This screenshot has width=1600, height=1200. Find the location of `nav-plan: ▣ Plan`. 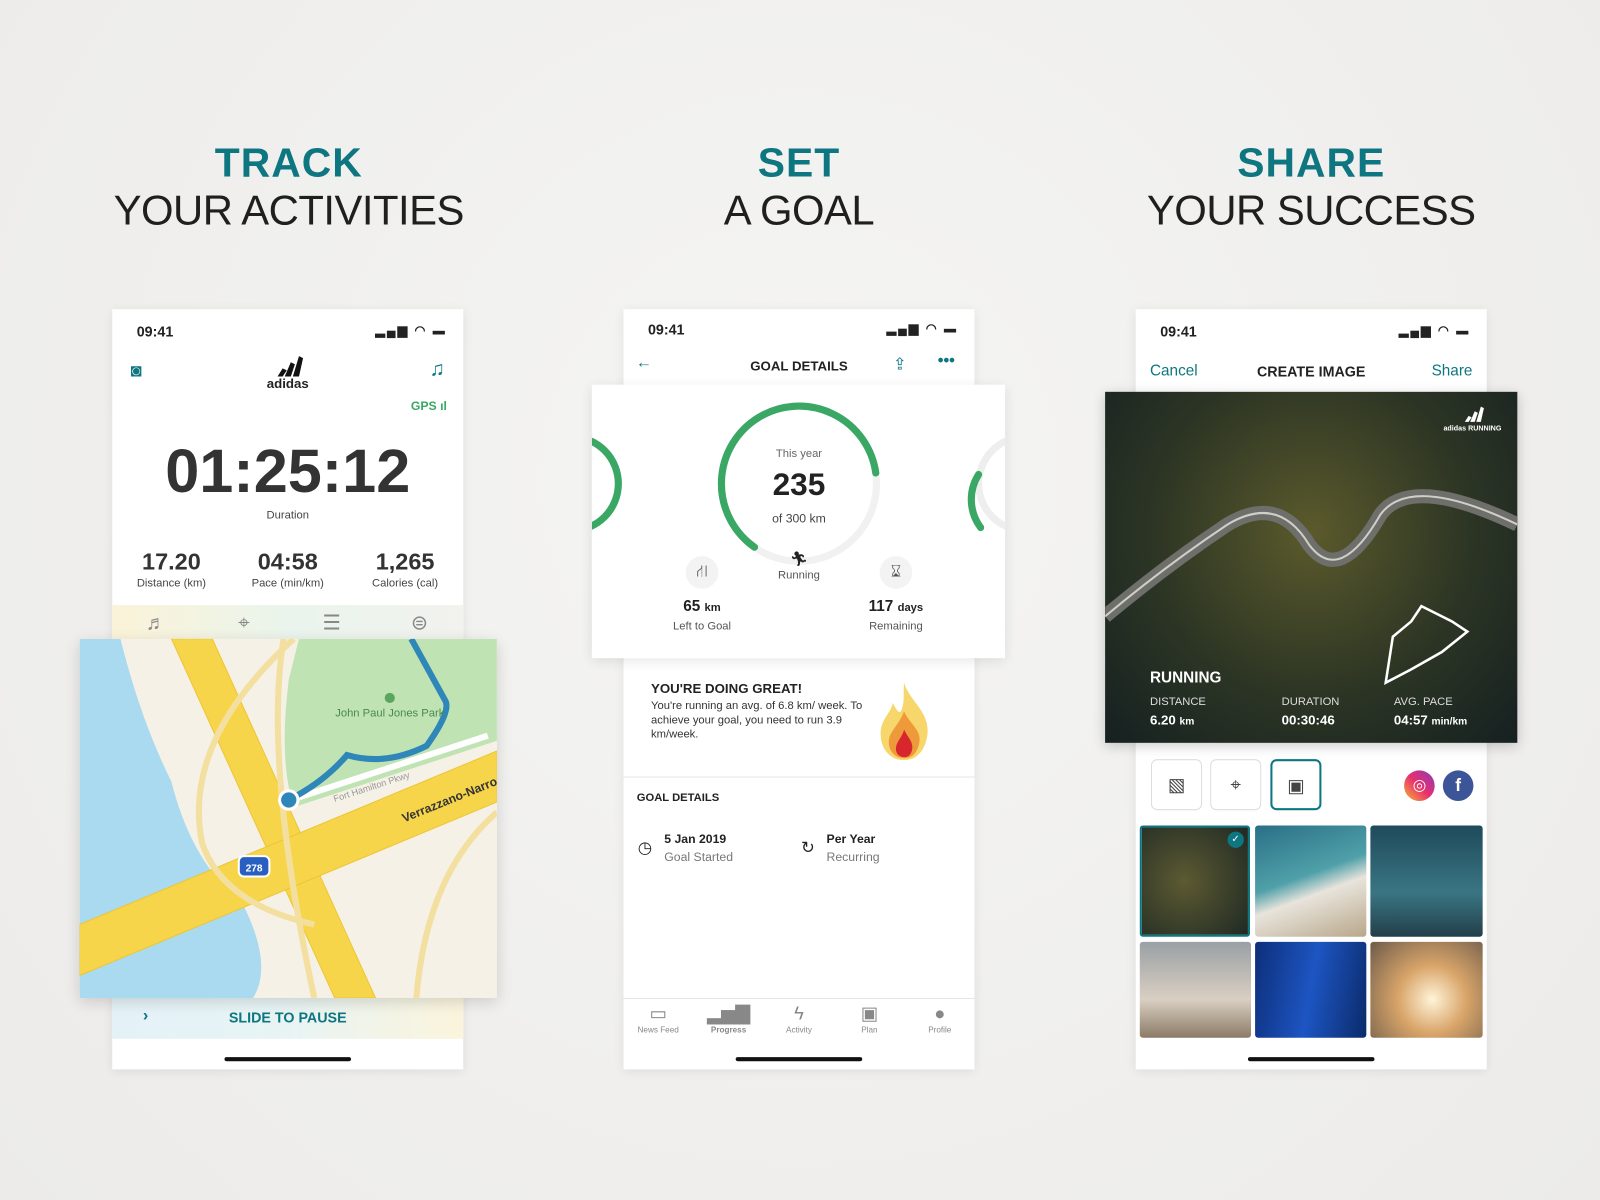

nav-plan: ▣ Plan is located at coordinates (869, 1019).